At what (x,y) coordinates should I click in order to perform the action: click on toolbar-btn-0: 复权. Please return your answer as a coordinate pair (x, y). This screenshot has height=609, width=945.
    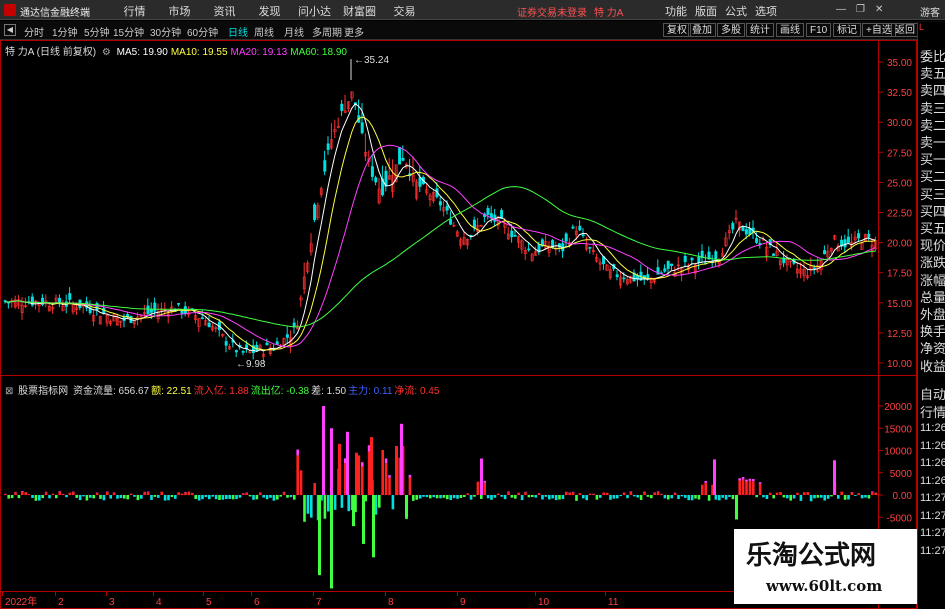
    Looking at the image, I should click on (677, 30).